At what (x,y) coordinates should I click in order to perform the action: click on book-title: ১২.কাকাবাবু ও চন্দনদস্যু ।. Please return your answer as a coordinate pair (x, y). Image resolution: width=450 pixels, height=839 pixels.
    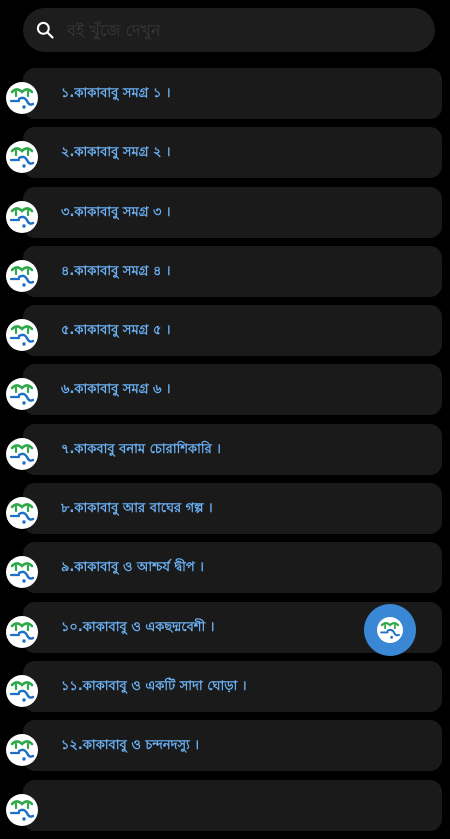
    Looking at the image, I should click on (130, 746).